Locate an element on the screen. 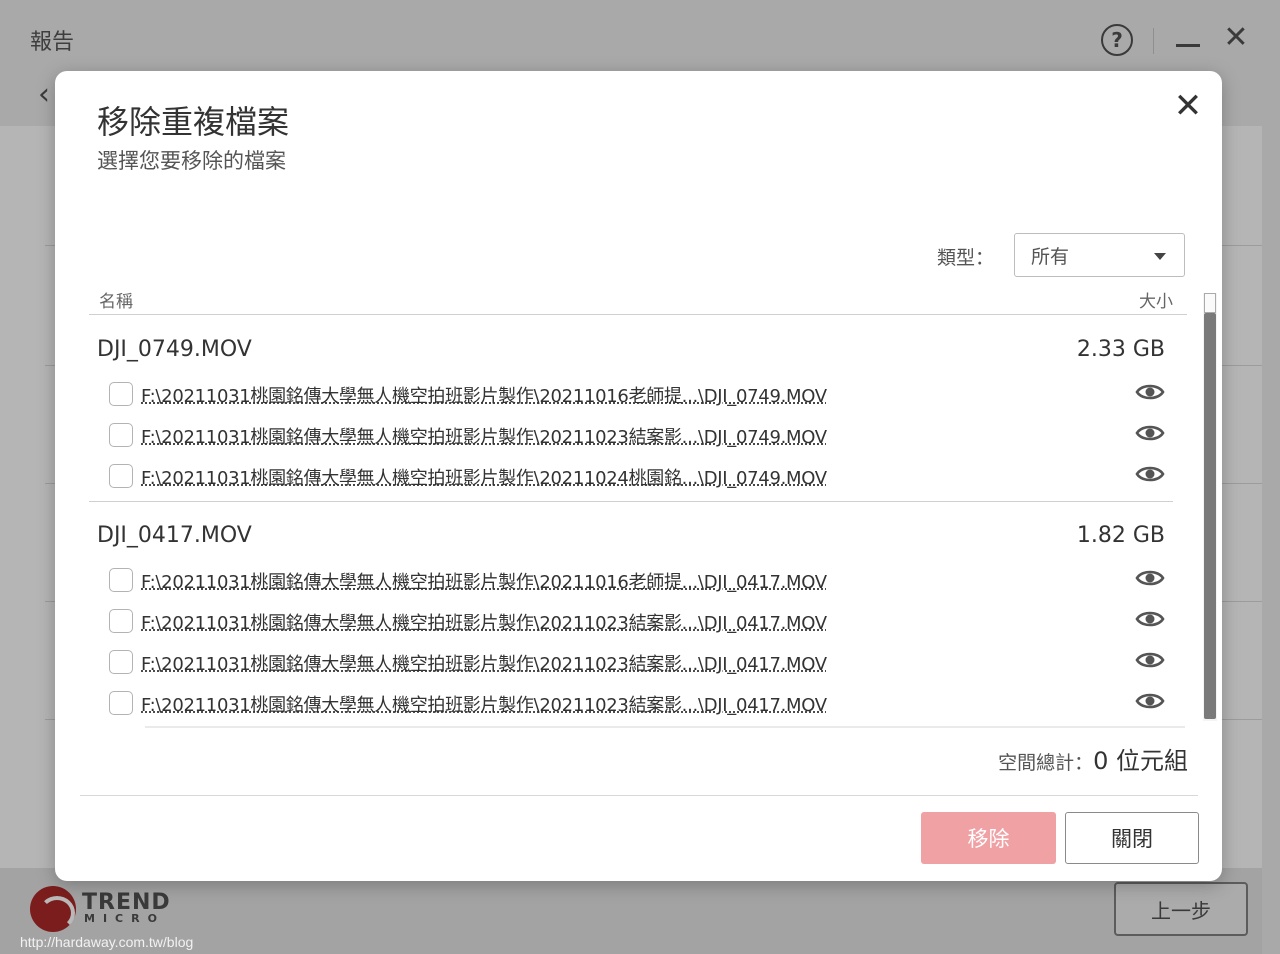 This screenshot has width=1280, height=954. app-close-button: ✕ is located at coordinates (1236, 38).